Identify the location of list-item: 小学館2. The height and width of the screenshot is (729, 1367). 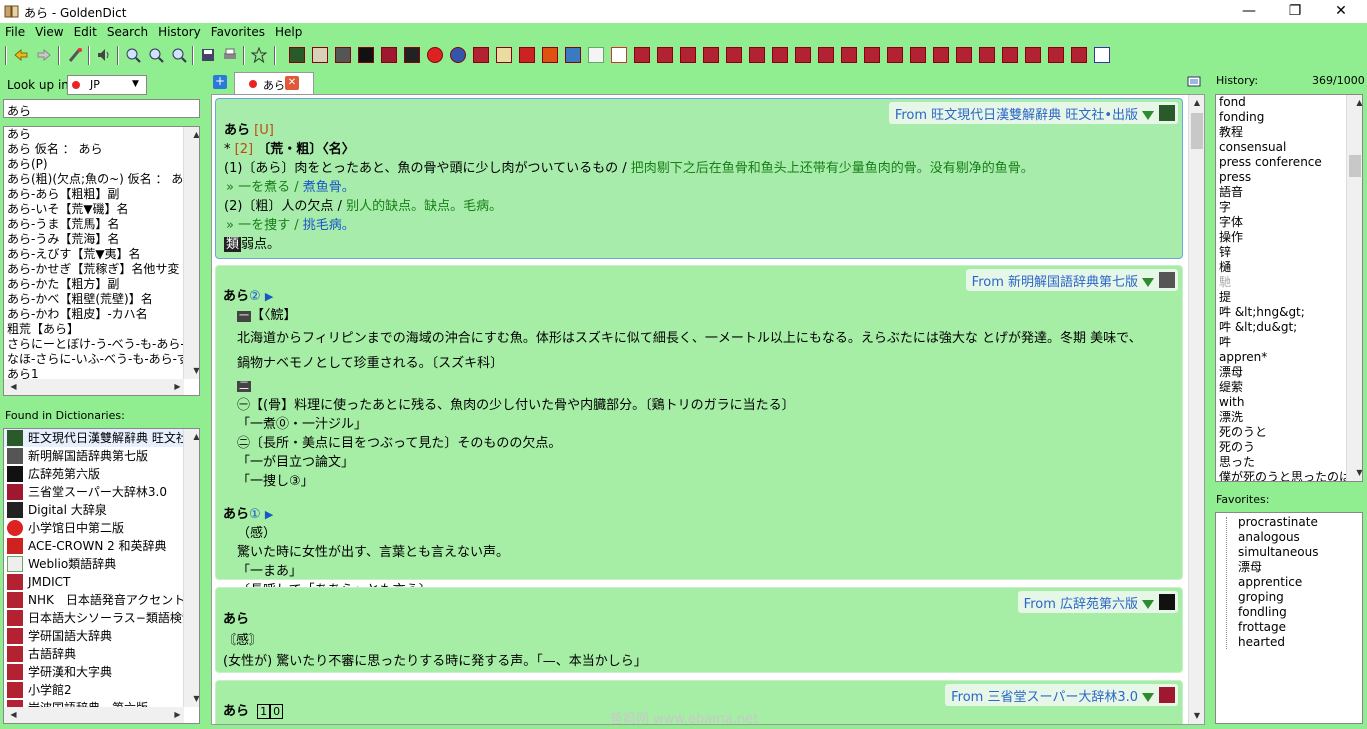
(101, 690).